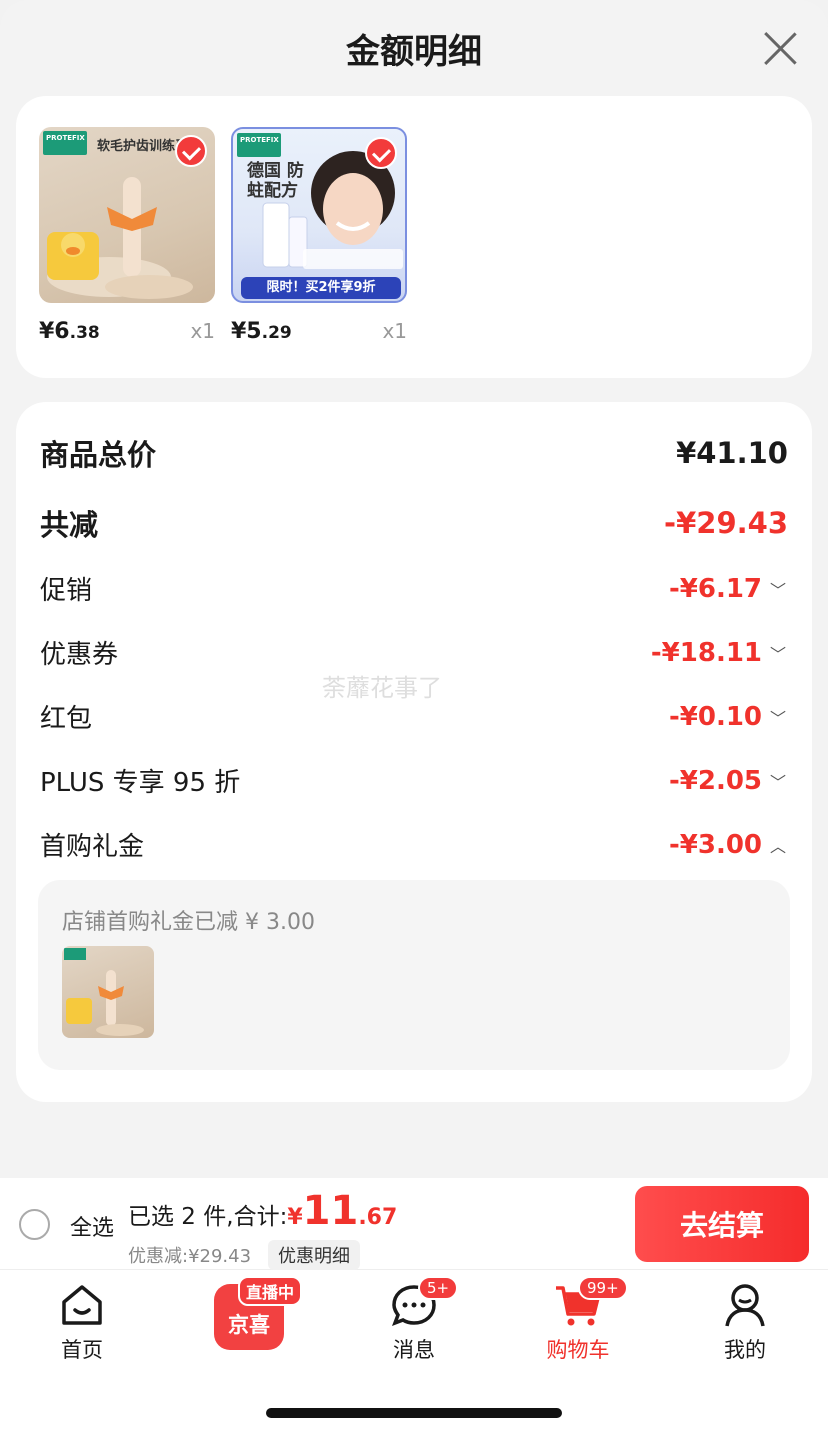 The height and width of the screenshot is (1433, 828). What do you see at coordinates (414, 716) in the screenshot?
I see `discount-row-red-packet: 红包 -¥0.10 ﹀` at bounding box center [414, 716].